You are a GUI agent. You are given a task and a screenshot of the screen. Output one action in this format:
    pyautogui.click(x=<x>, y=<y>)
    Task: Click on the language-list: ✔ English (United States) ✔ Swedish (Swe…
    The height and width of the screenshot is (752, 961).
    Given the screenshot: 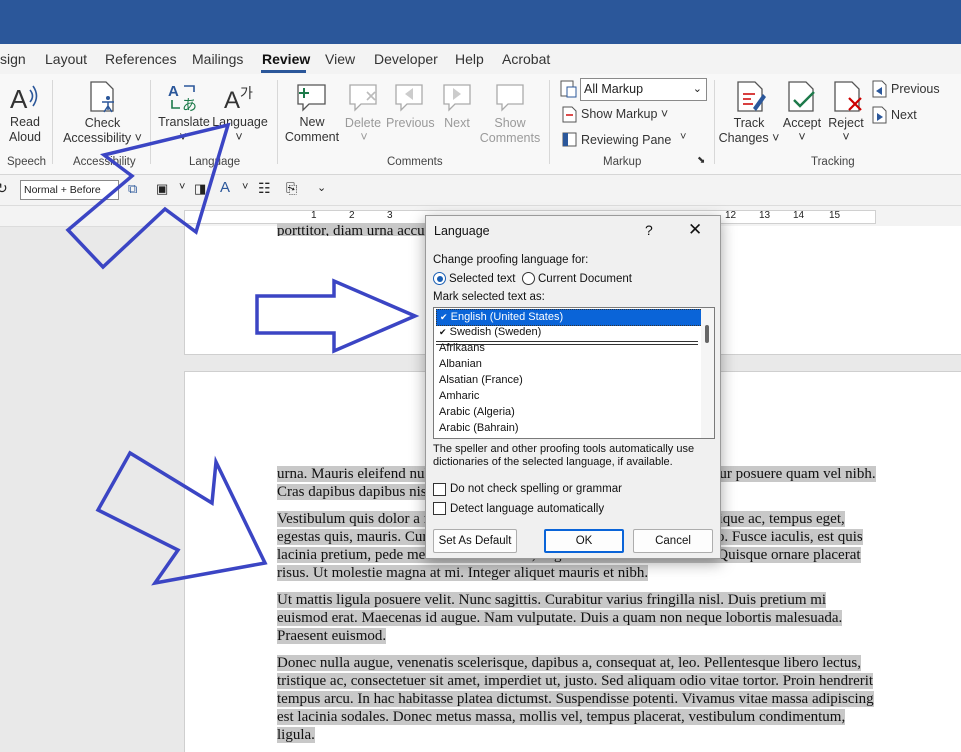 What is the action you would take?
    pyautogui.click(x=574, y=373)
    